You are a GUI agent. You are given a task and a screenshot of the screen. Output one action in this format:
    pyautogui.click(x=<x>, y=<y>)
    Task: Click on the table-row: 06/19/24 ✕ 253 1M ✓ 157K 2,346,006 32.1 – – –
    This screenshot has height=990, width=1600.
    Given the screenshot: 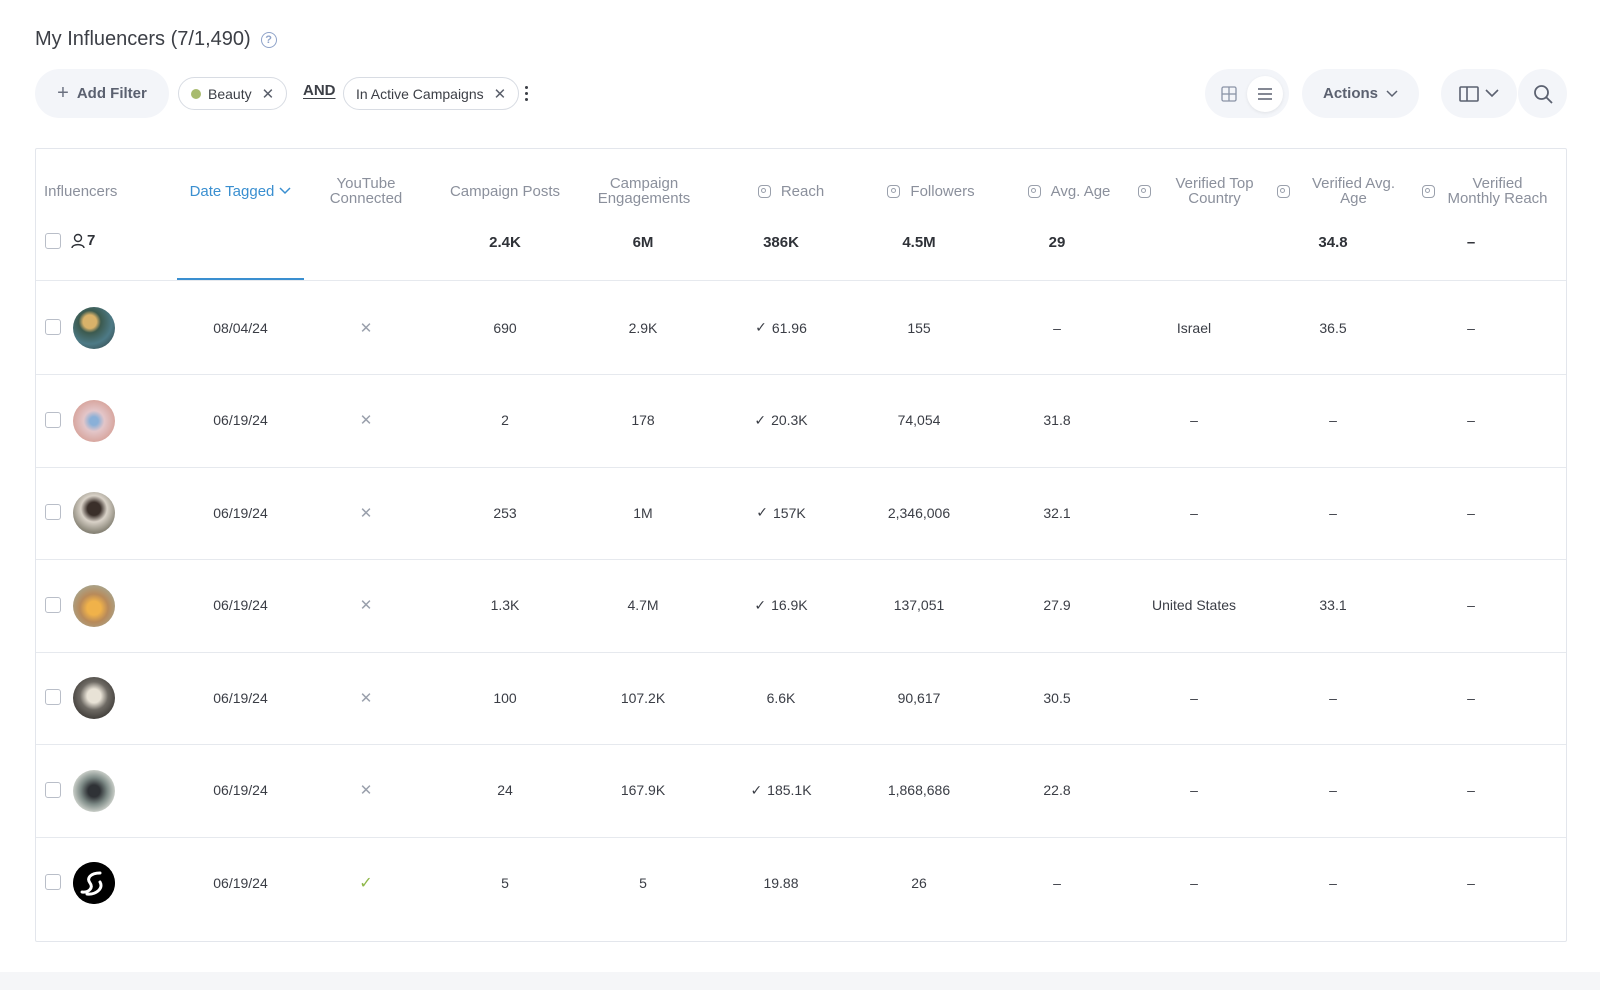 What is the action you would take?
    pyautogui.click(x=801, y=513)
    